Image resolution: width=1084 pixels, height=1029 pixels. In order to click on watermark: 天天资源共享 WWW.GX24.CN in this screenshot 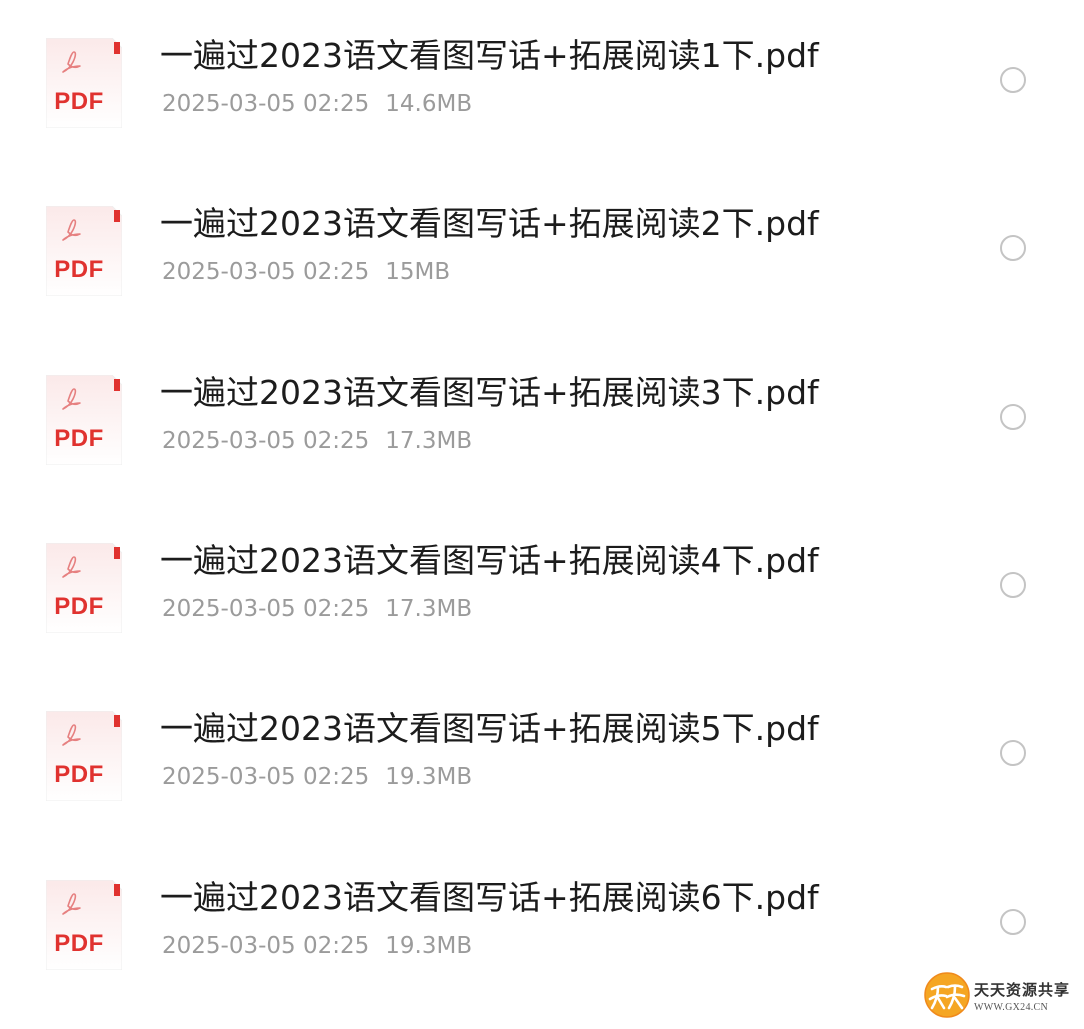, I will do `click(1002, 997)`.